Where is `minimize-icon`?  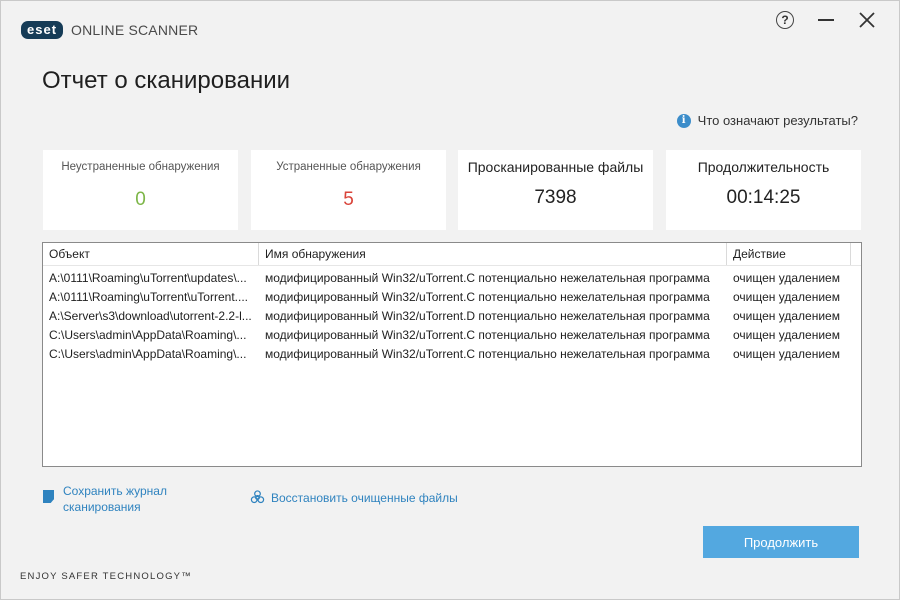
minimize-icon is located at coordinates (826, 20).